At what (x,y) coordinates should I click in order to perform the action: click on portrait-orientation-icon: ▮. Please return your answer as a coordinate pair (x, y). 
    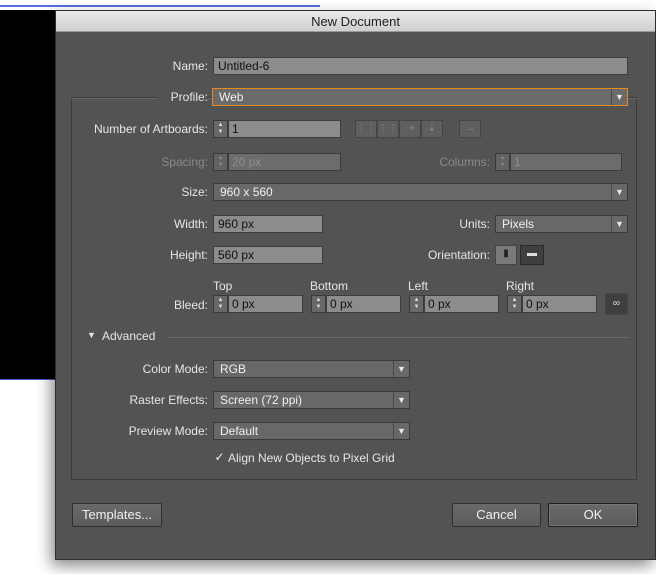
    Looking at the image, I should click on (506, 255).